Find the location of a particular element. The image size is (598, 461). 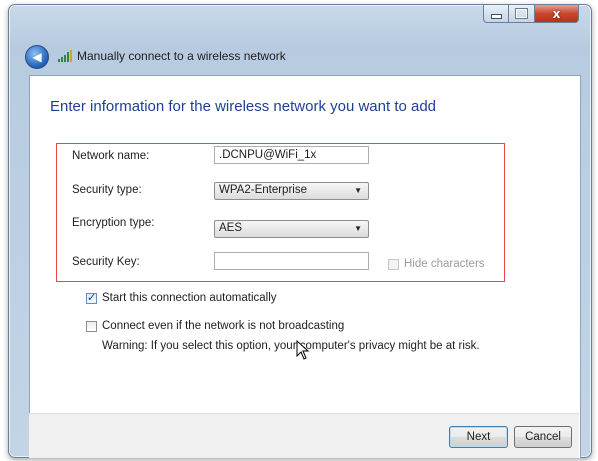

security-key-label: Security Key: is located at coordinates (106, 262).